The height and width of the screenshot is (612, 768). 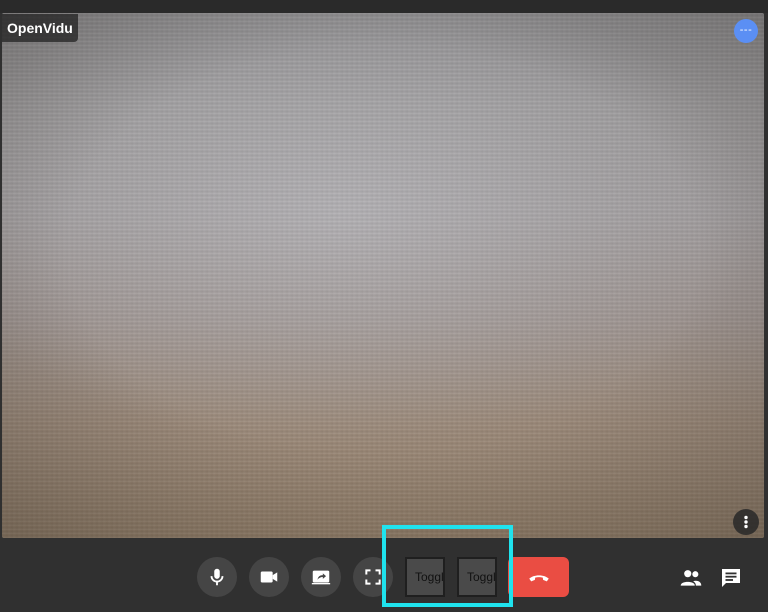 I want to click on chat-icon, so click(x=731, y=578).